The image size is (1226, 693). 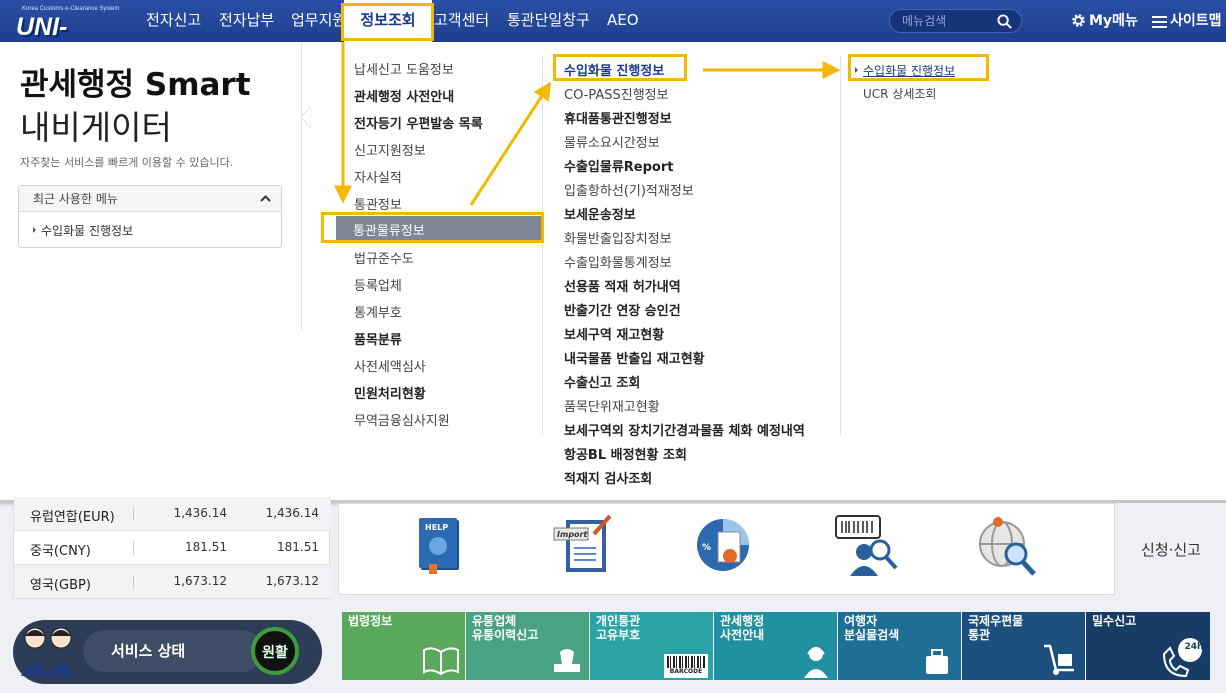 I want to click on barcode-icon: BARCODE, so click(x=686, y=666).